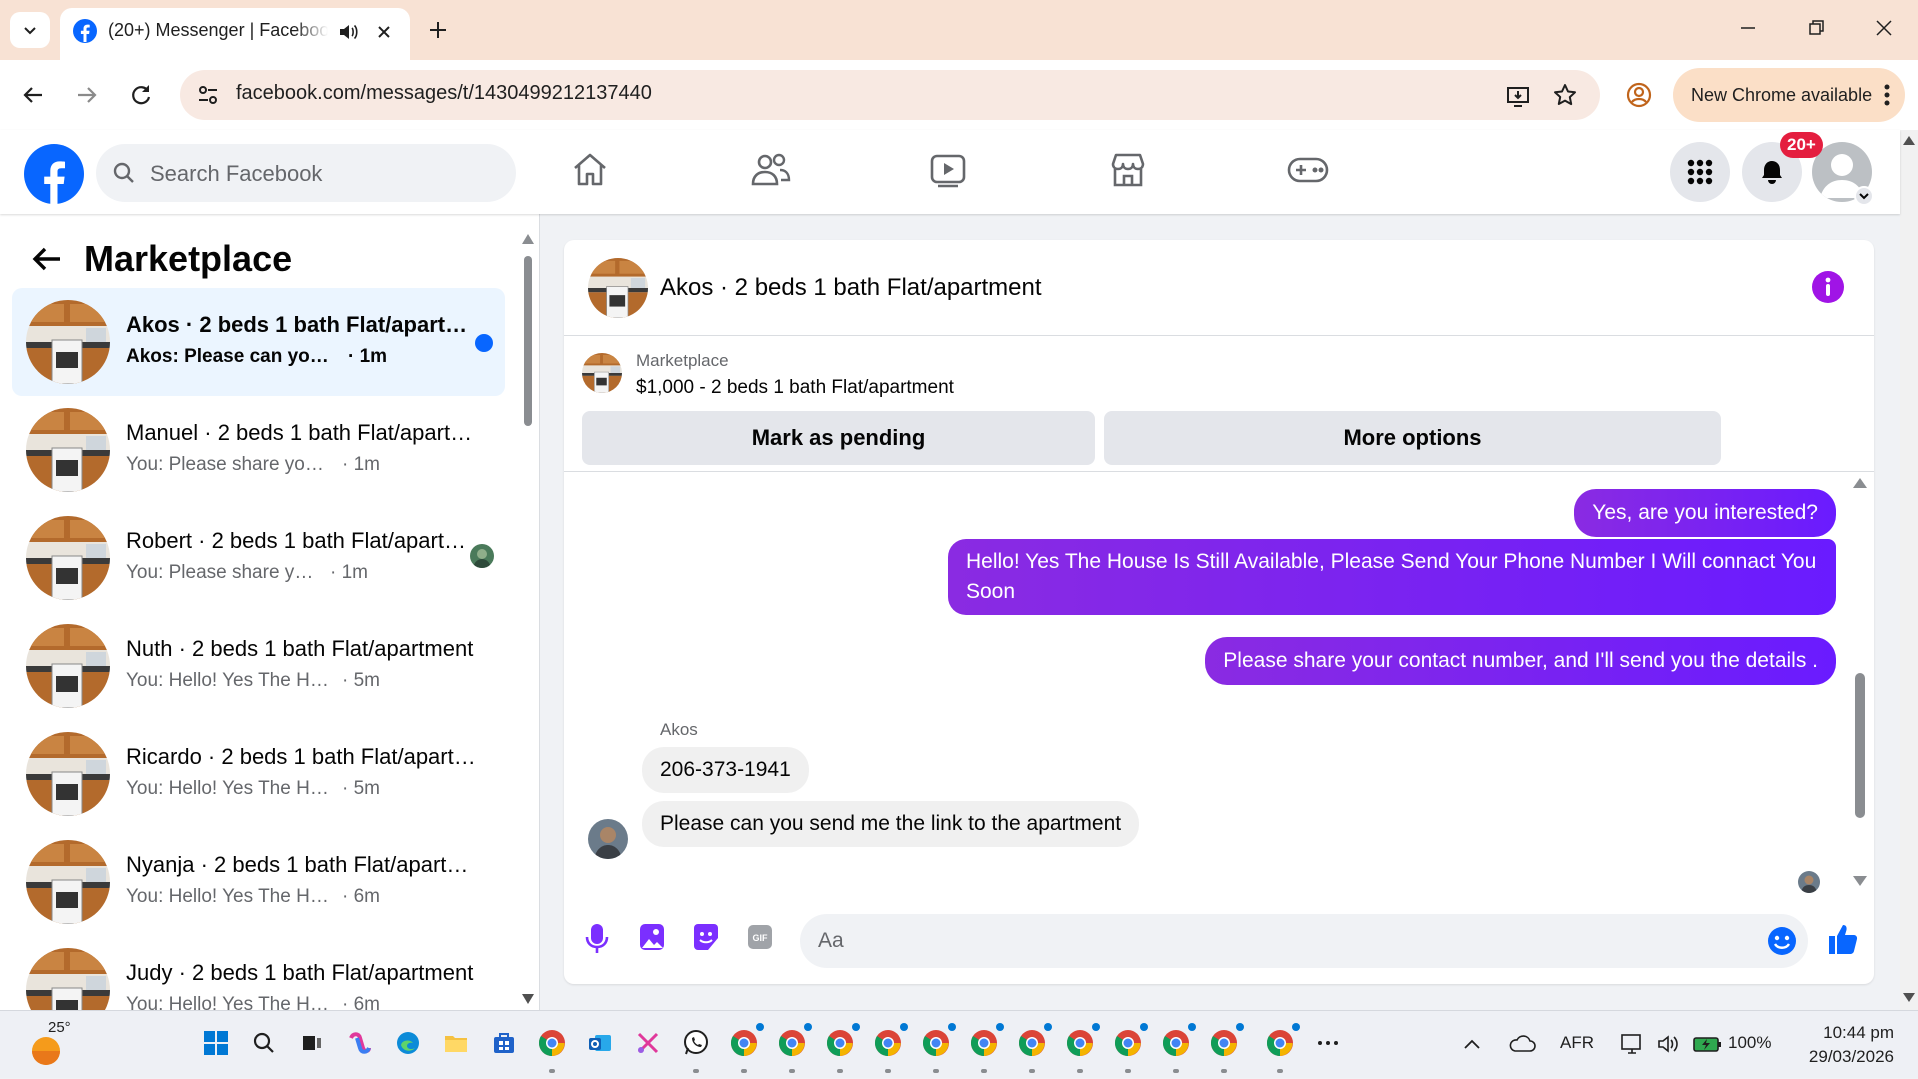  Describe the element at coordinates (1828, 287) in the screenshot. I see `info-icon` at that location.